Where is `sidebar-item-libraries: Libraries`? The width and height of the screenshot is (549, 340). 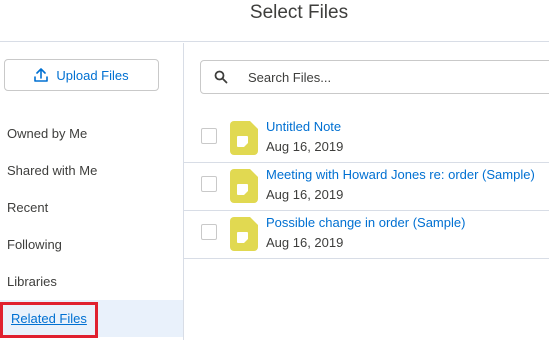 sidebar-item-libraries: Libraries is located at coordinates (91, 281).